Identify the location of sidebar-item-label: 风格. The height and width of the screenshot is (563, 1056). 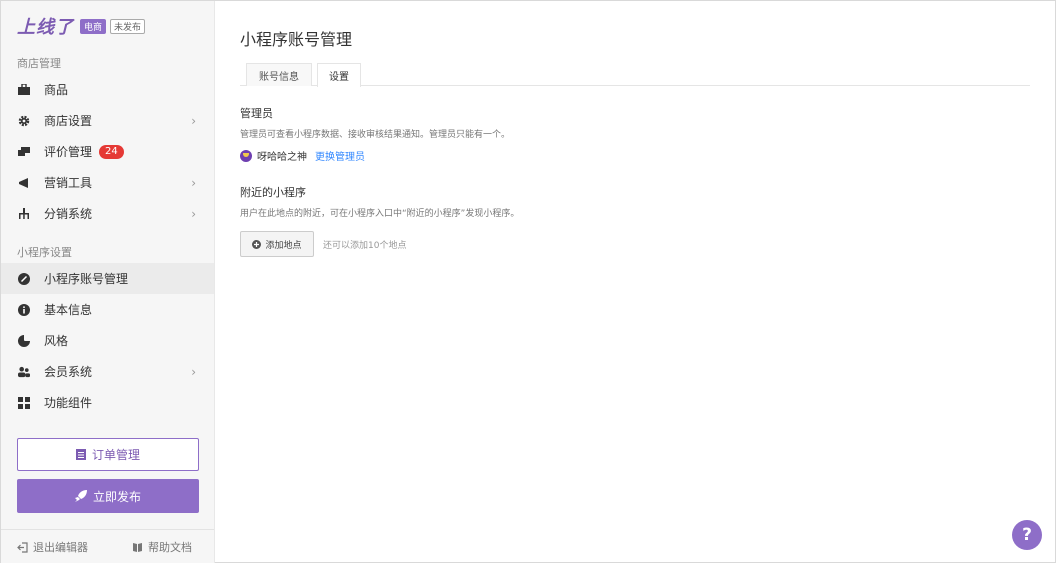
(56, 341).